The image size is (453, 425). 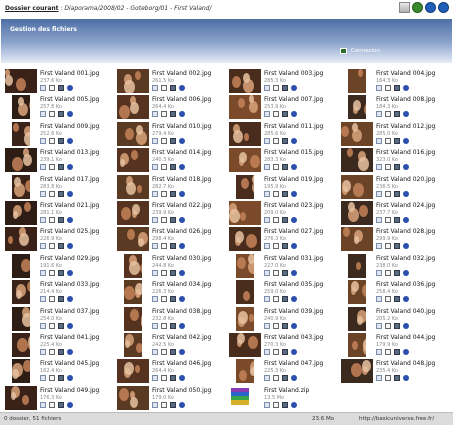 I want to click on file-item: First Valand 014.jpg 240.3 Ko, so click(x=171, y=160).